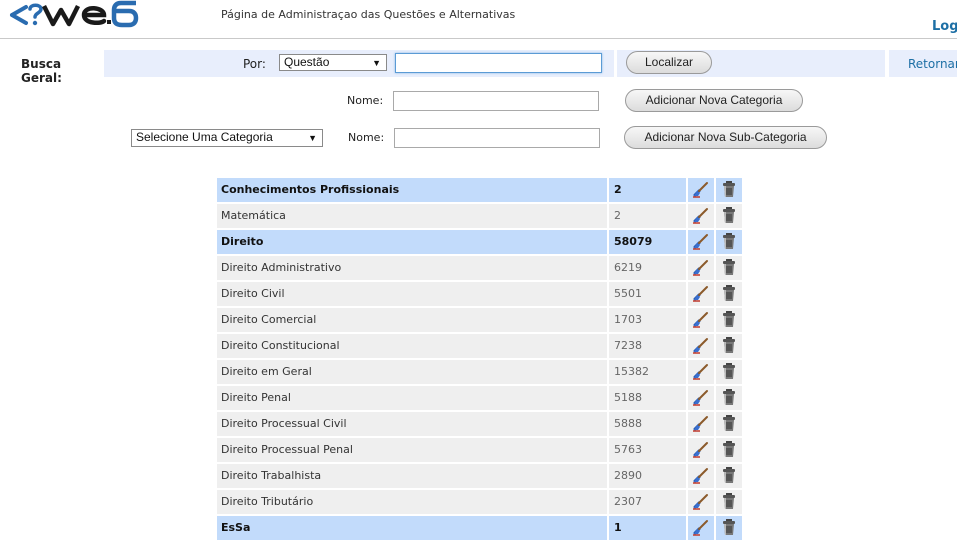  I want to click on row-name: Direito Constitucional, so click(412, 346).